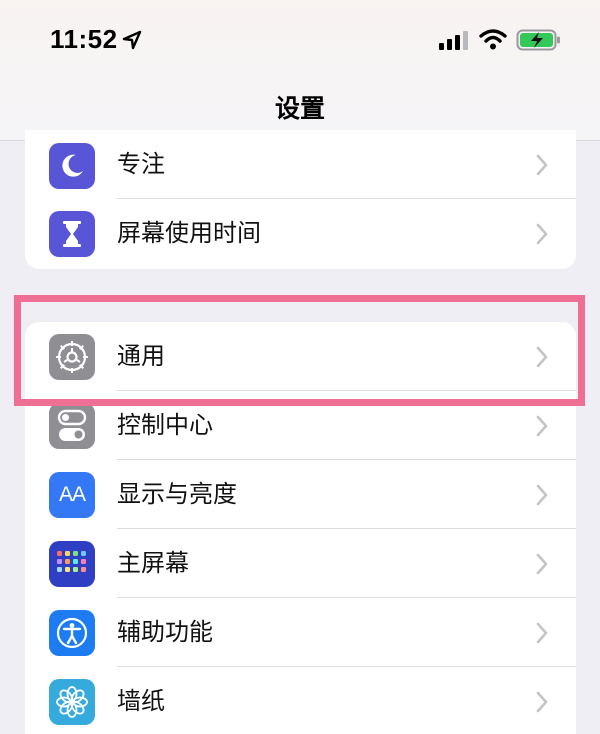  What do you see at coordinates (538, 40) in the screenshot?
I see `battery-charging-icon` at bounding box center [538, 40].